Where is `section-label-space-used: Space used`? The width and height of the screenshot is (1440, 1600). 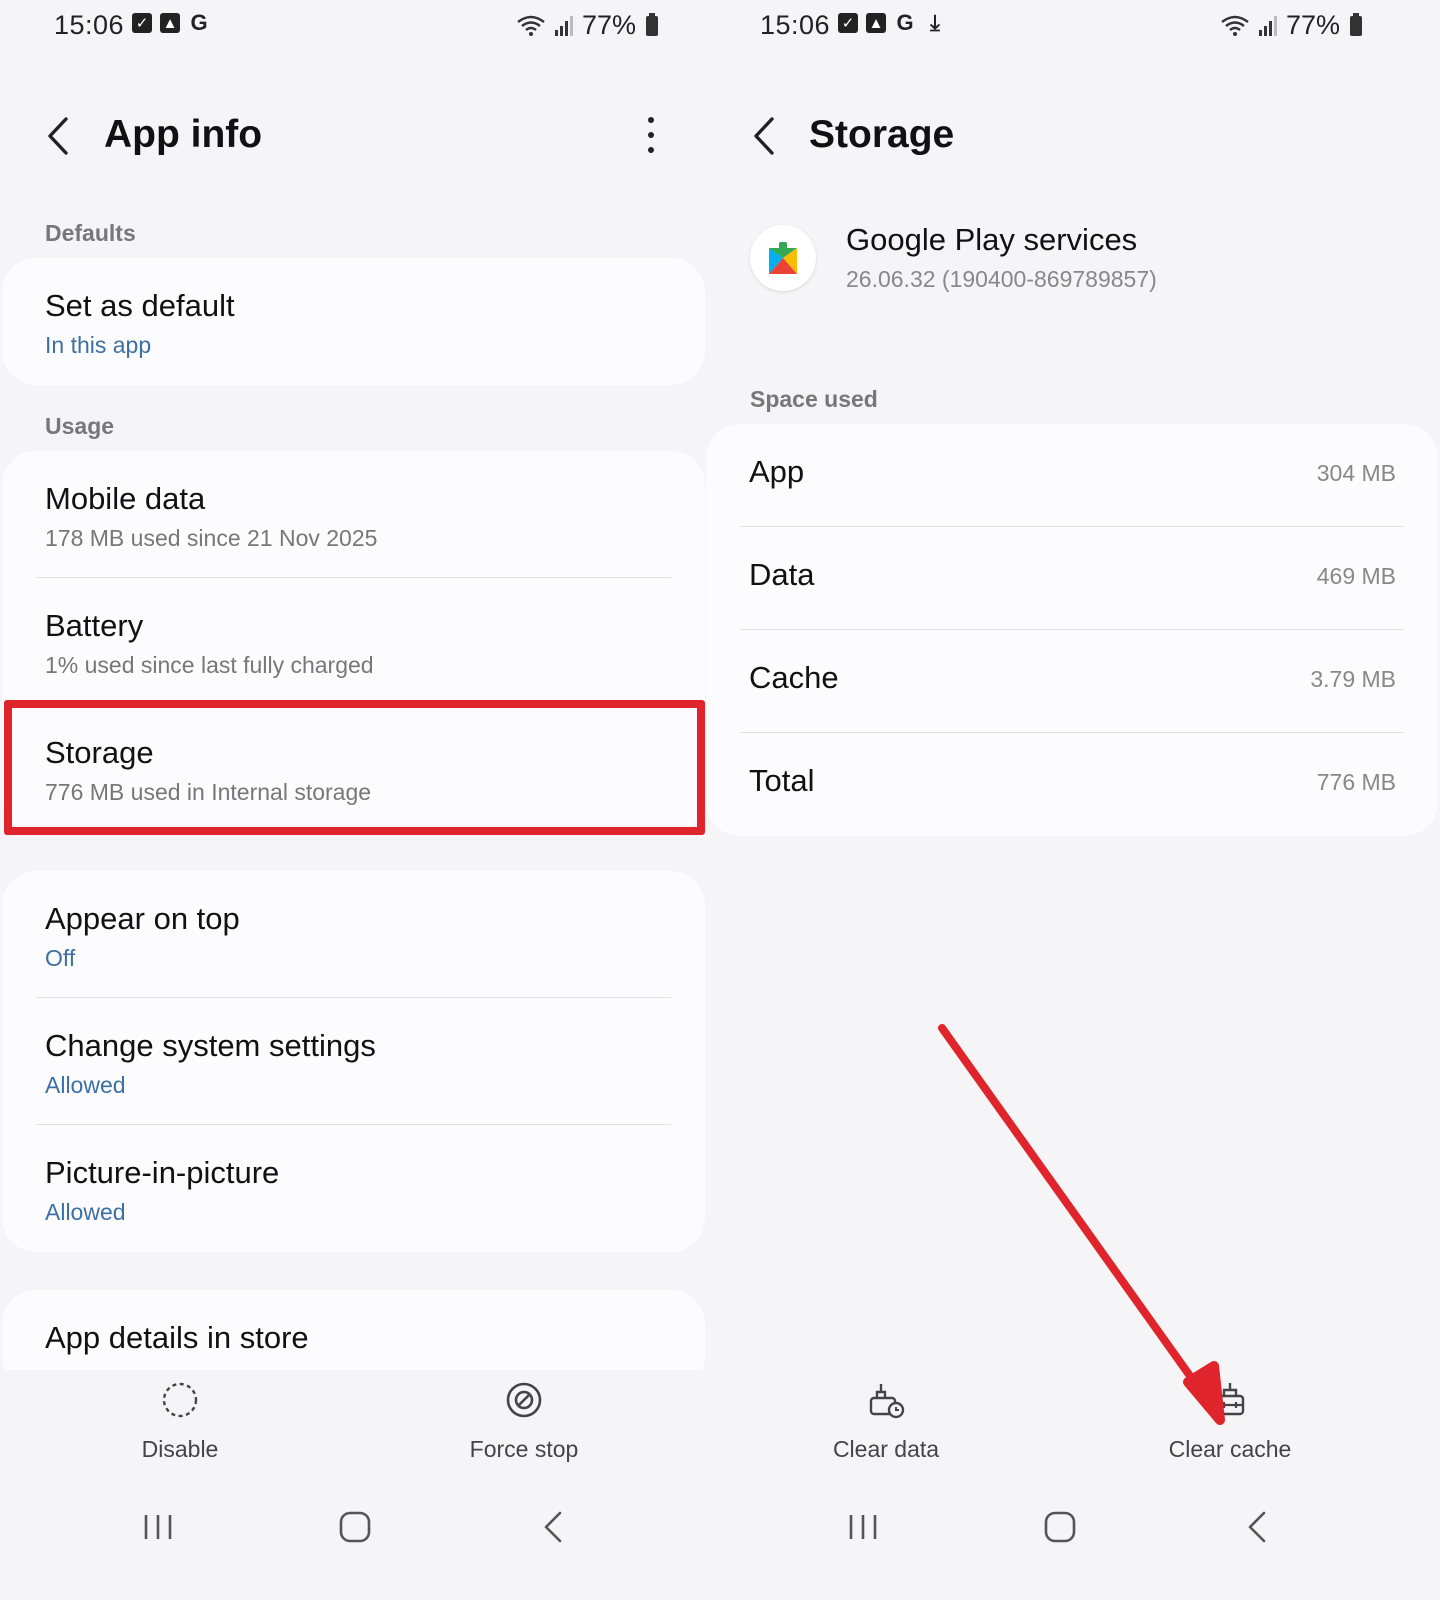 section-label-space-used: Space used is located at coordinates (814, 399).